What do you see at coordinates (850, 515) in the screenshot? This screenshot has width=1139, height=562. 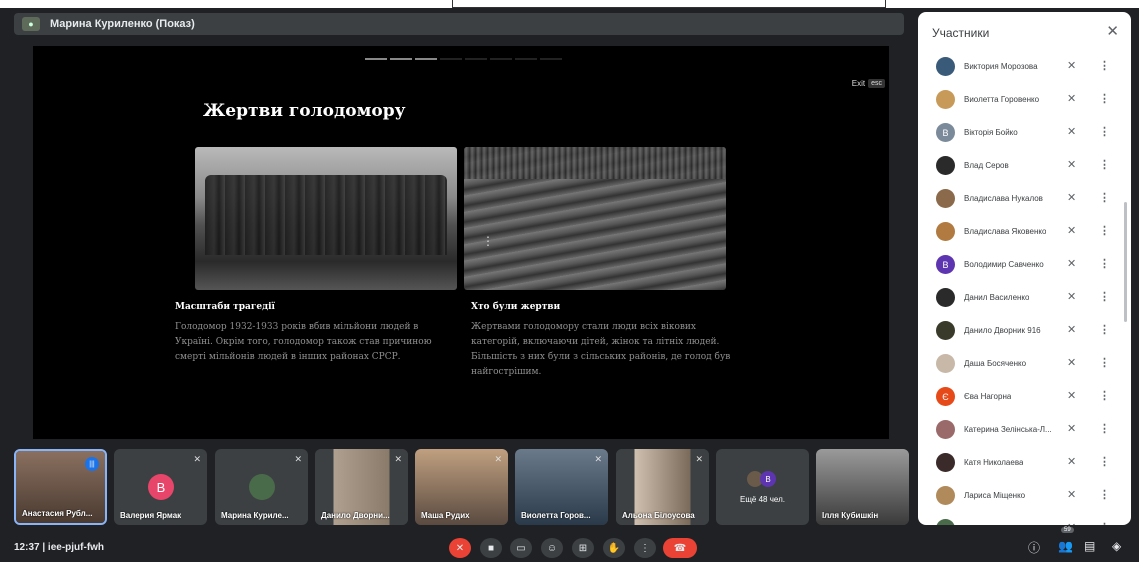 I see `tile-name: Ілля Кубишкін` at bounding box center [850, 515].